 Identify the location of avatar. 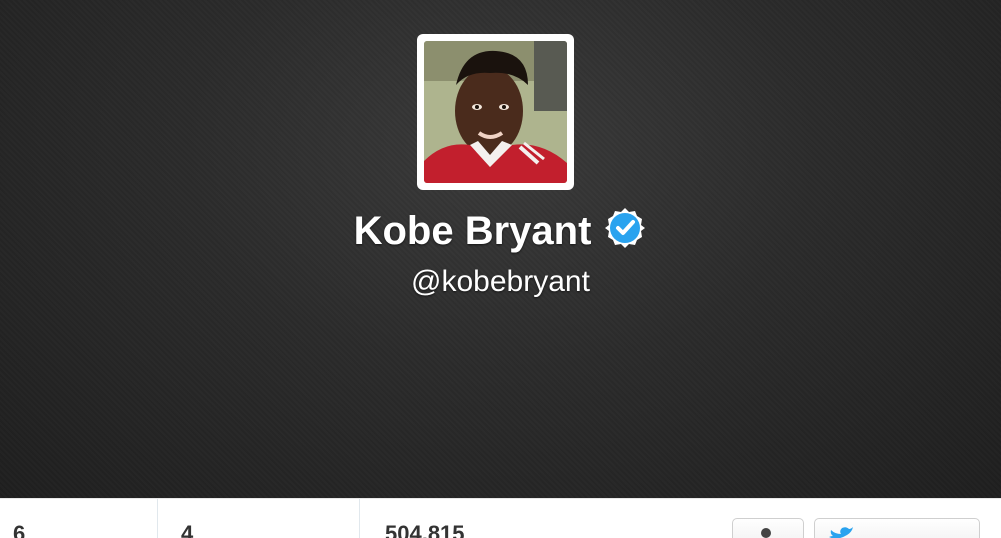
(495, 112).